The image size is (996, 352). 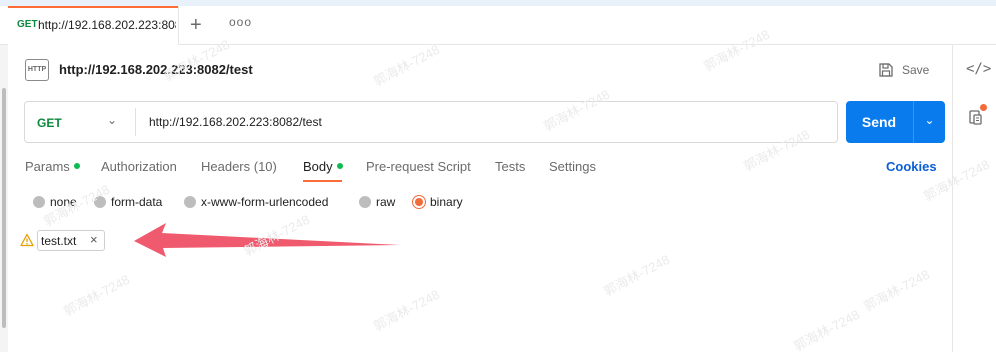 I want to click on warning-icon, so click(x=27, y=240).